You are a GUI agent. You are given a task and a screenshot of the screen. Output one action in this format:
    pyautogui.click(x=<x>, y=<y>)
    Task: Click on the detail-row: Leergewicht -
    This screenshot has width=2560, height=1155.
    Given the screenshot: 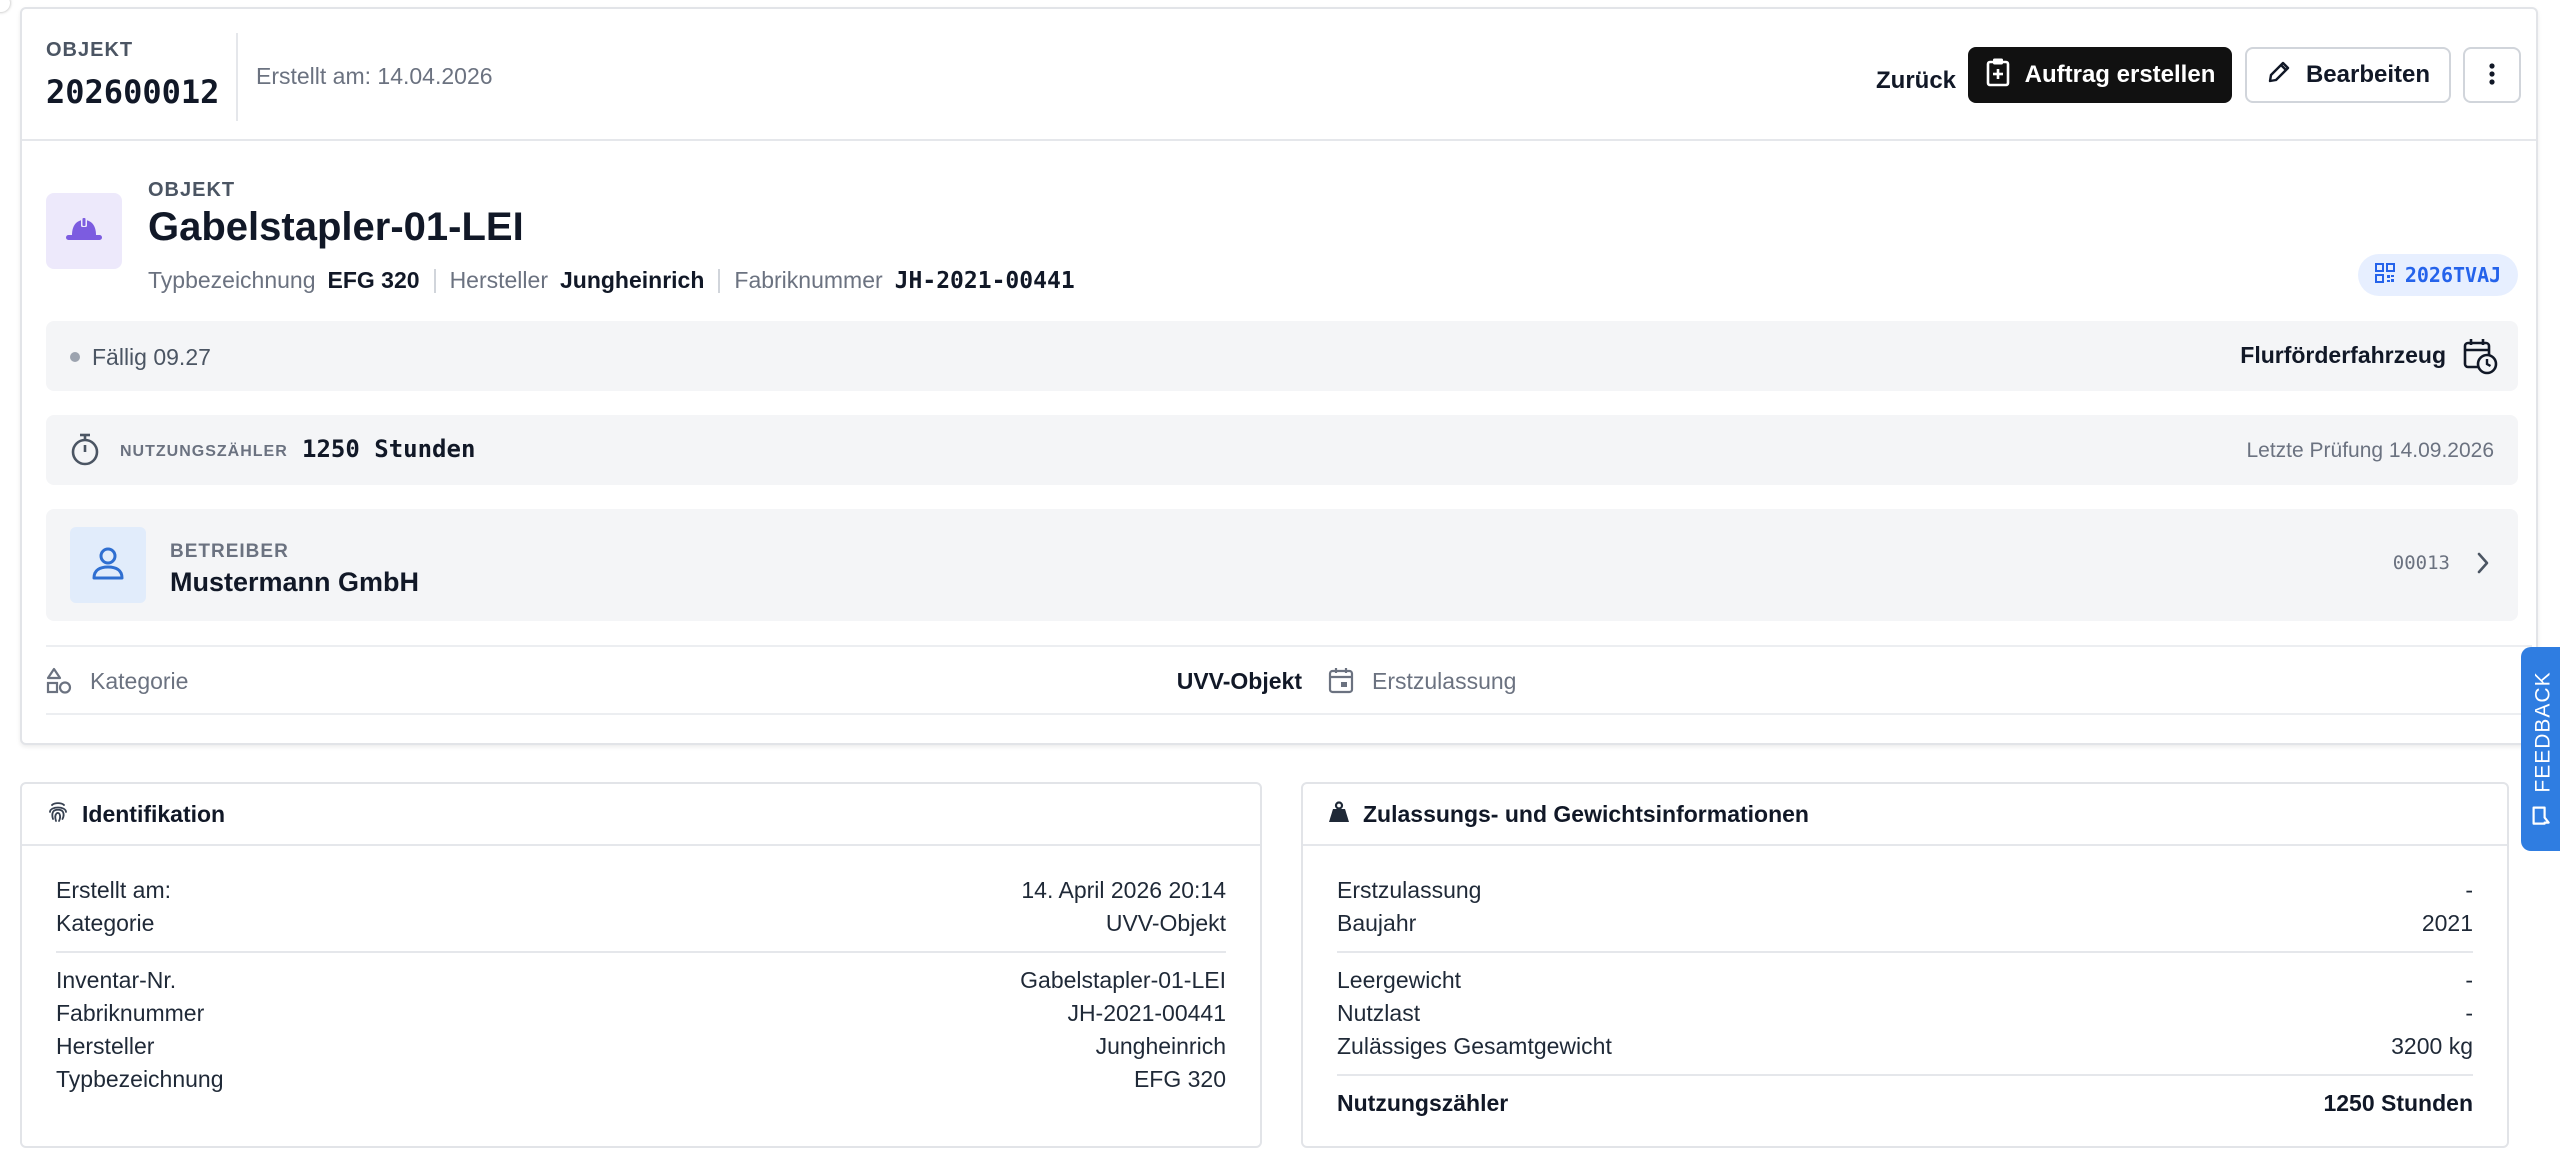 What is the action you would take?
    pyautogui.click(x=1905, y=980)
    